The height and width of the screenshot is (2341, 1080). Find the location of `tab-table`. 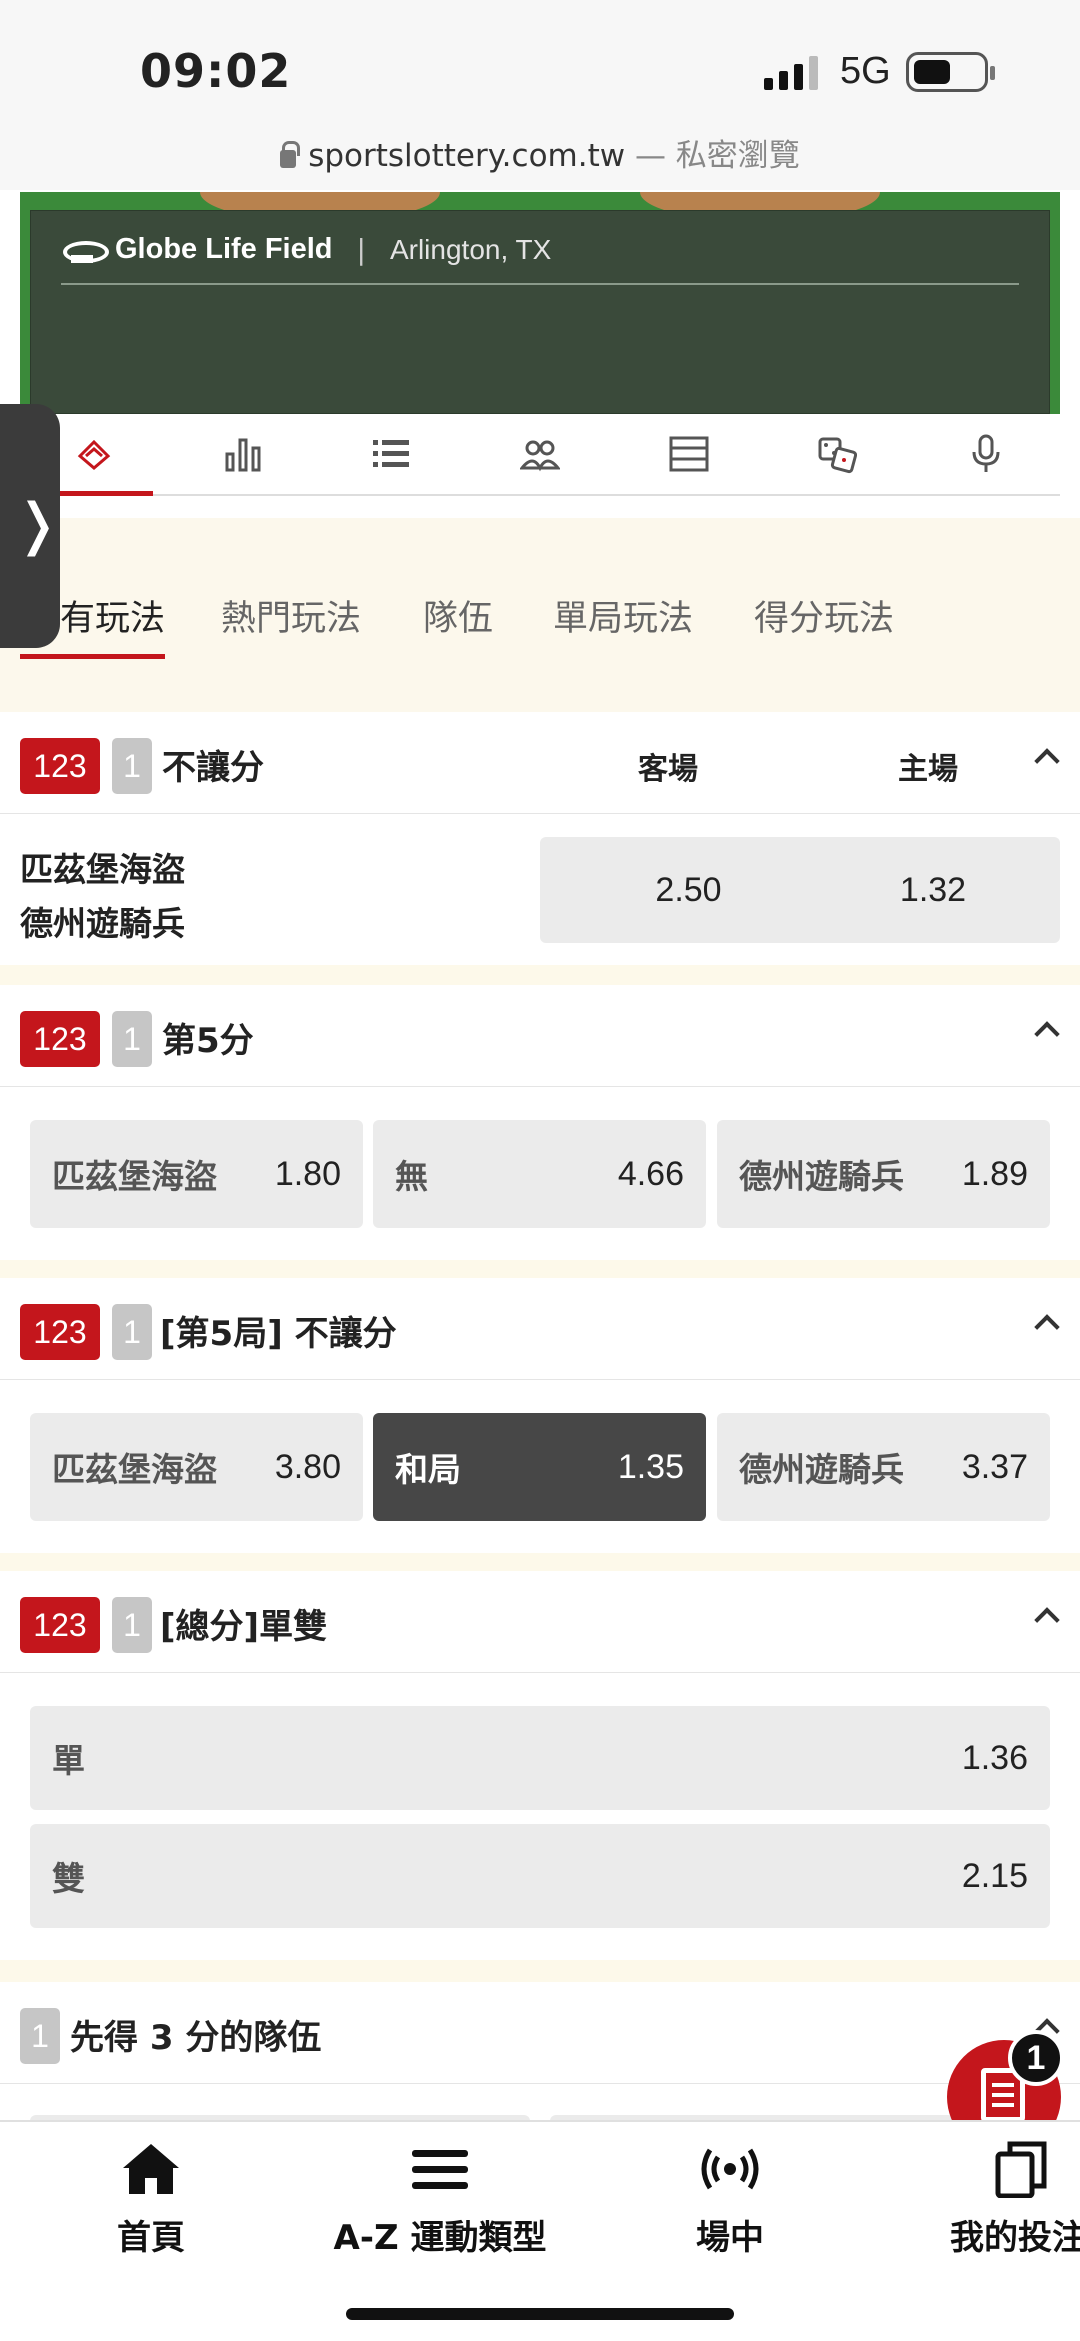

tab-table is located at coordinates (688, 454).